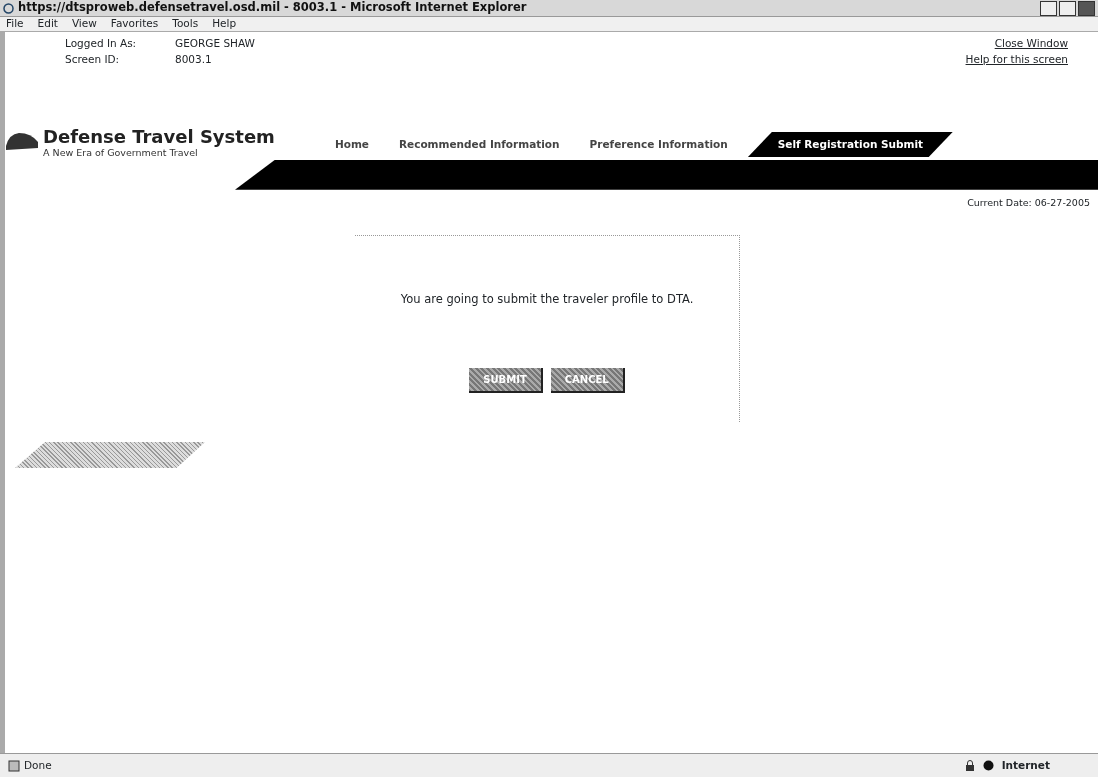 The height and width of the screenshot is (777, 1098). What do you see at coordinates (988, 765) in the screenshot?
I see `globe-icon` at bounding box center [988, 765].